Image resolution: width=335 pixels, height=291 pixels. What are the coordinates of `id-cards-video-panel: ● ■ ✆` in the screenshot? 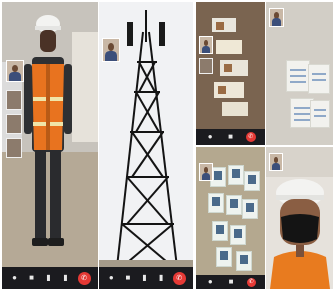 It's located at (230, 218).